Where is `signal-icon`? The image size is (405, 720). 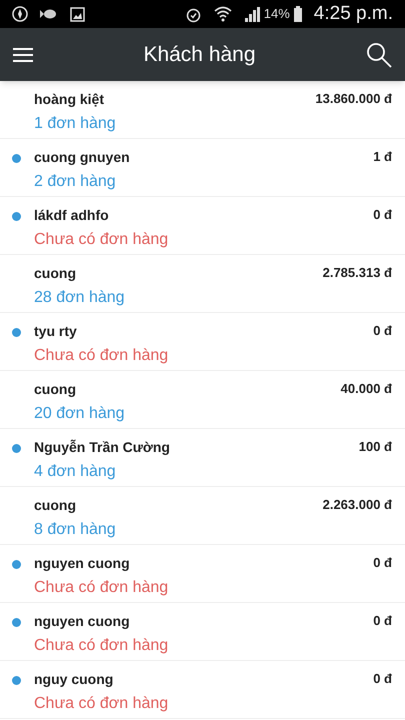 signal-icon is located at coordinates (252, 14).